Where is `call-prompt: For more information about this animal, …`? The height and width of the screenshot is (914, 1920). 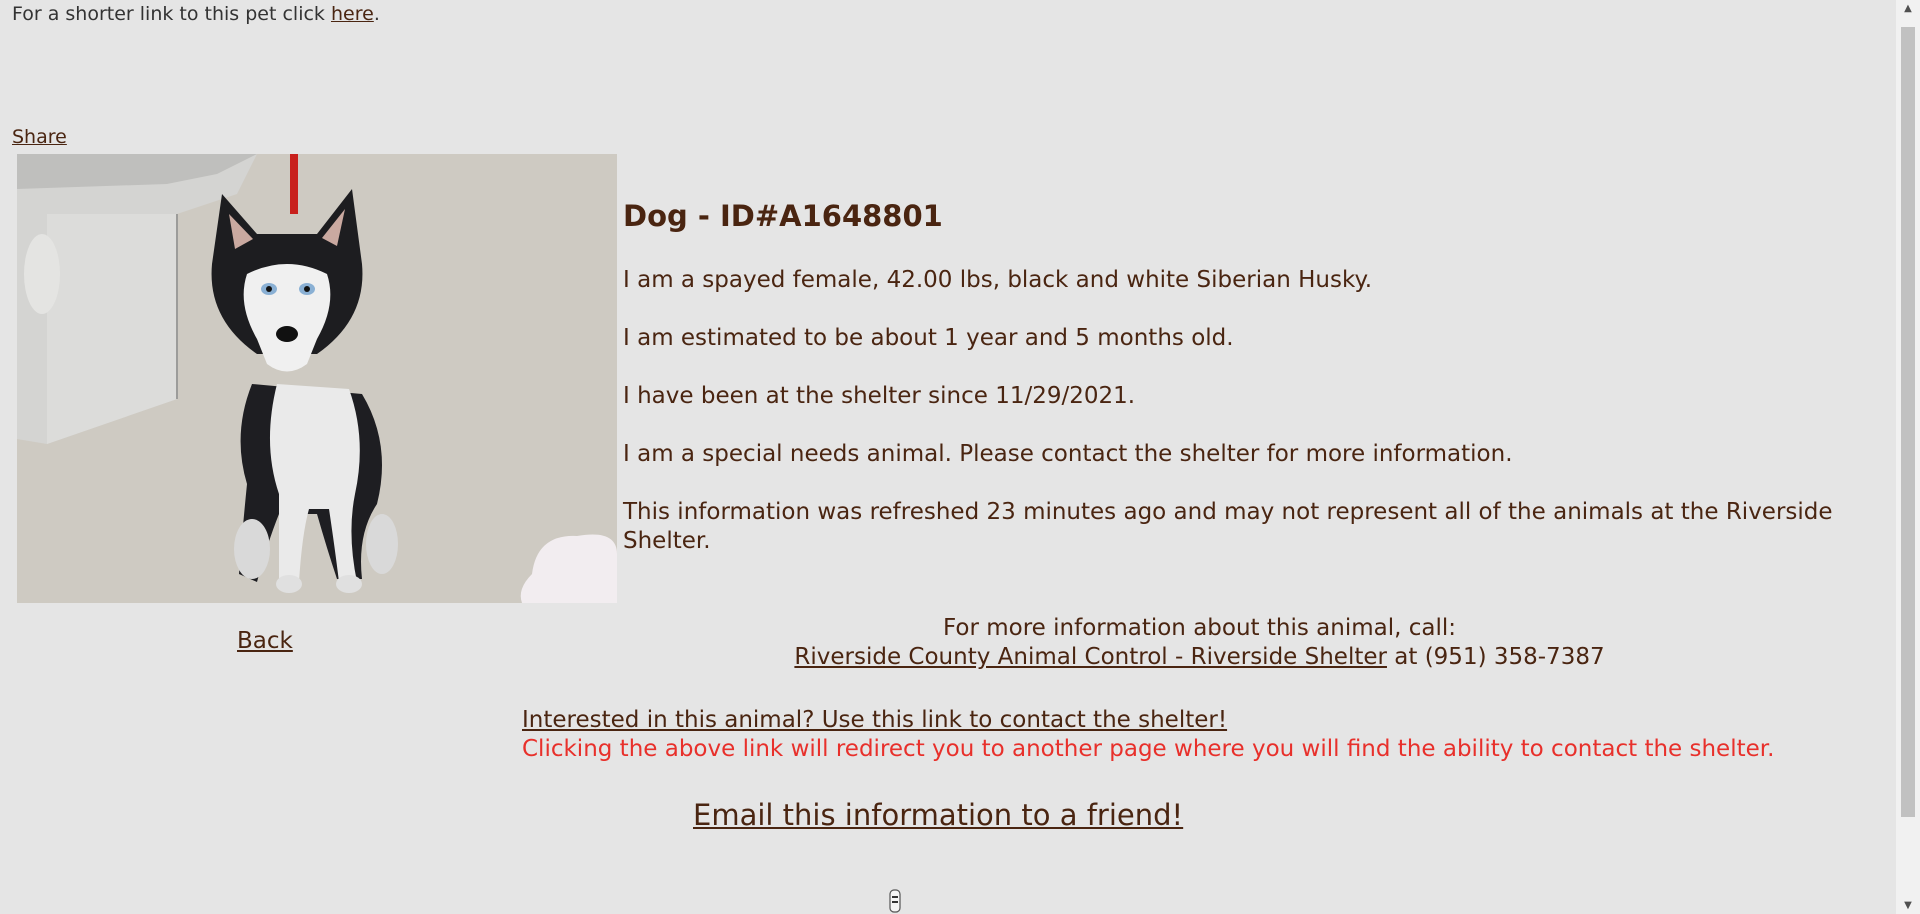
call-prompt: For more information about this animal, … is located at coordinates (1199, 628).